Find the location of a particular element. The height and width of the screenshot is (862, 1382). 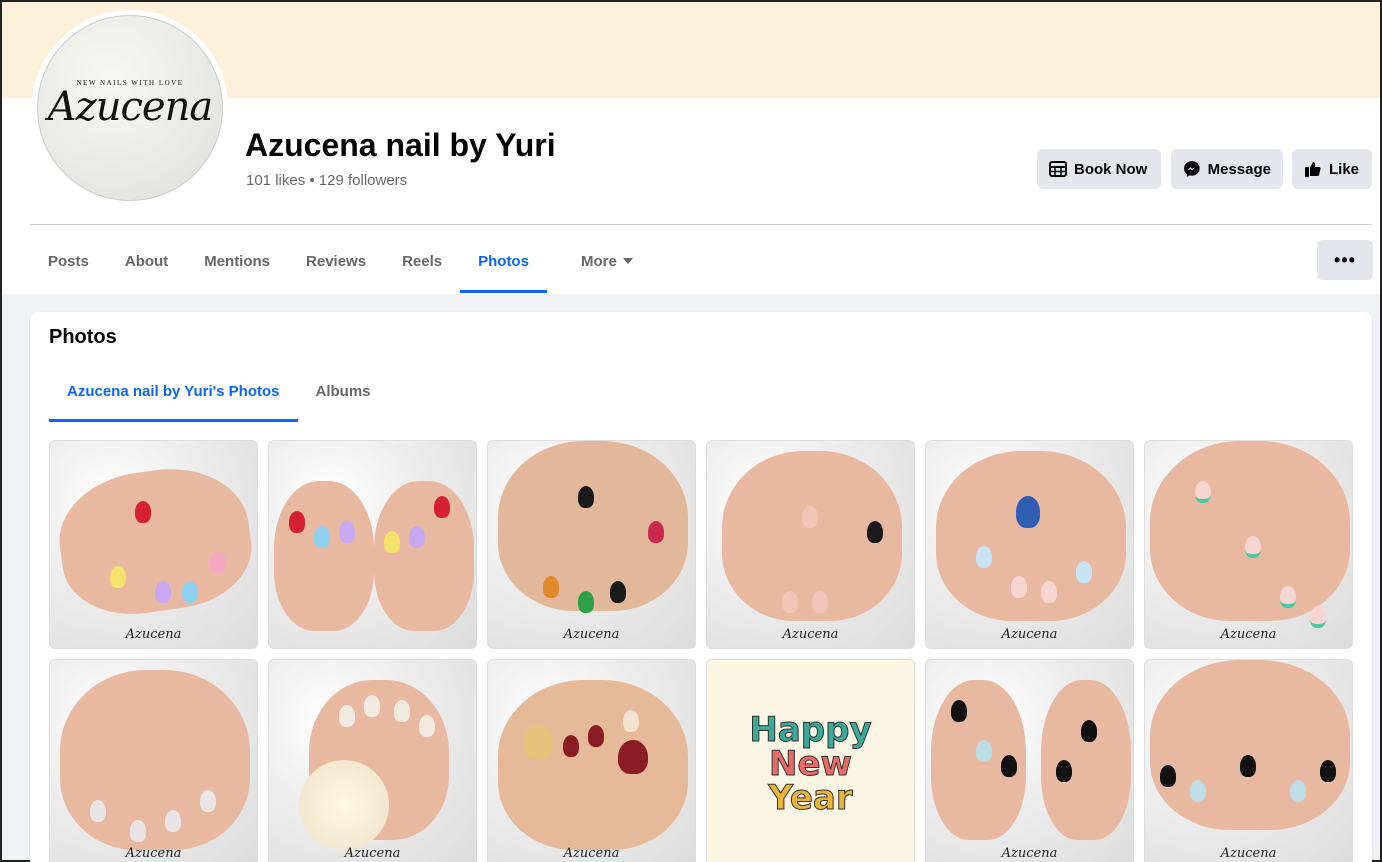

photo-thumbnail is located at coordinates (372, 544).